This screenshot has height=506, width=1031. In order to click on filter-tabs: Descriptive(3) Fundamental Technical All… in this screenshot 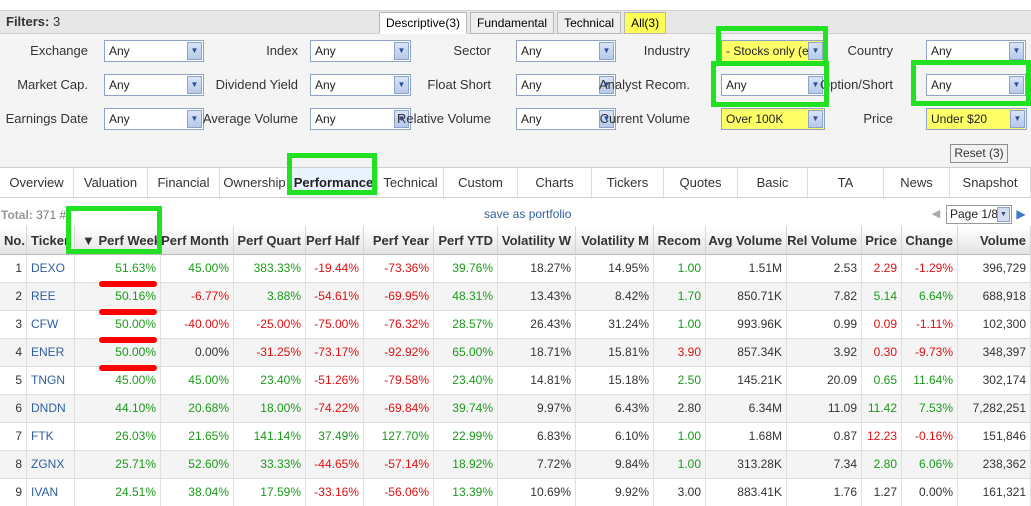, I will do `click(524, 23)`.